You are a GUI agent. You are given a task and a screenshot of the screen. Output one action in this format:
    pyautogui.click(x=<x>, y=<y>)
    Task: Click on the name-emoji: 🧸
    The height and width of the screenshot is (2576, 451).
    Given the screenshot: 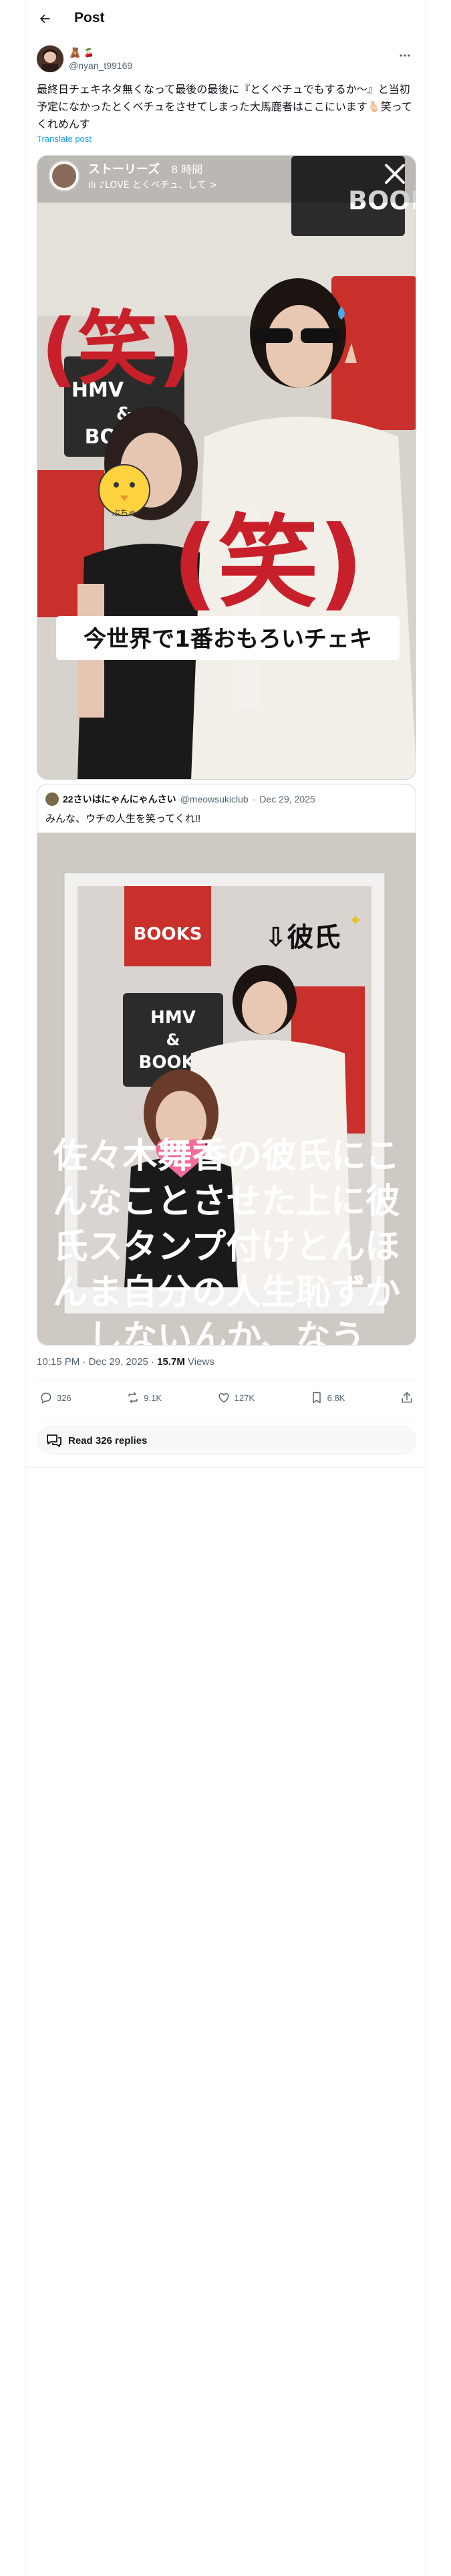 What is the action you would take?
    pyautogui.click(x=75, y=53)
    